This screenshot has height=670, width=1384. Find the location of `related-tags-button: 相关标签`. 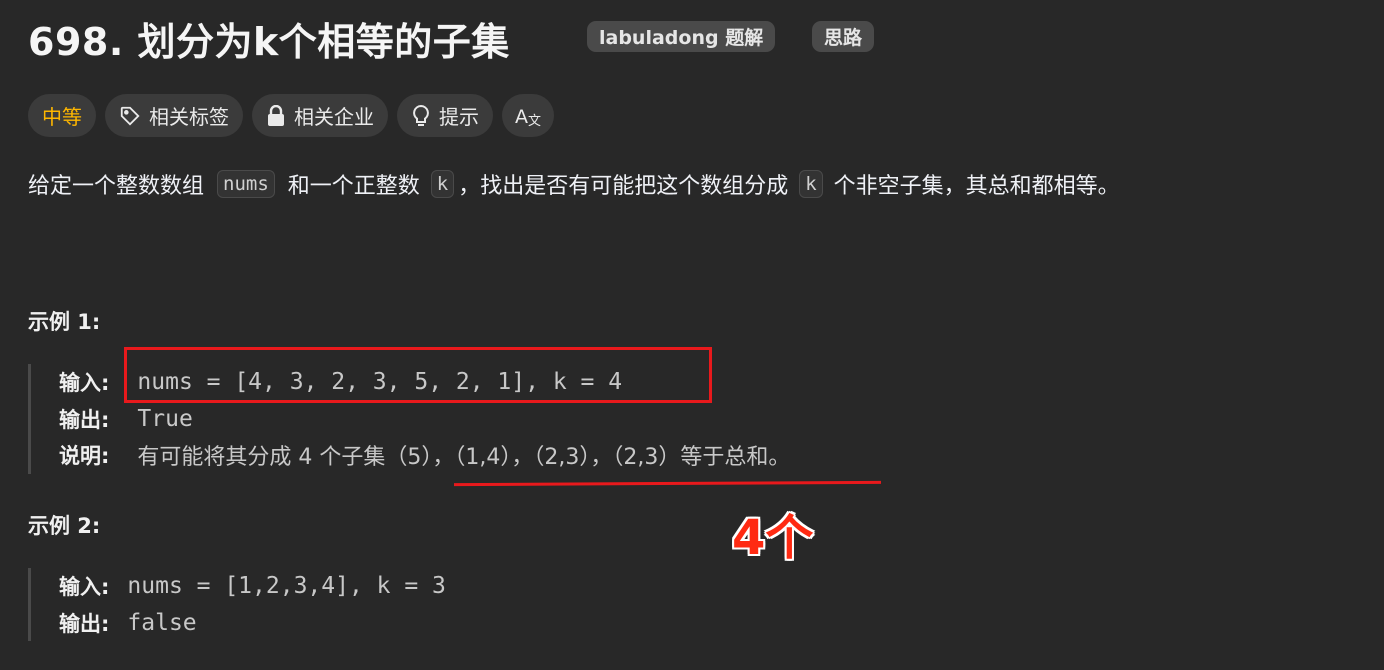

related-tags-button: 相关标签 is located at coordinates (174, 115).